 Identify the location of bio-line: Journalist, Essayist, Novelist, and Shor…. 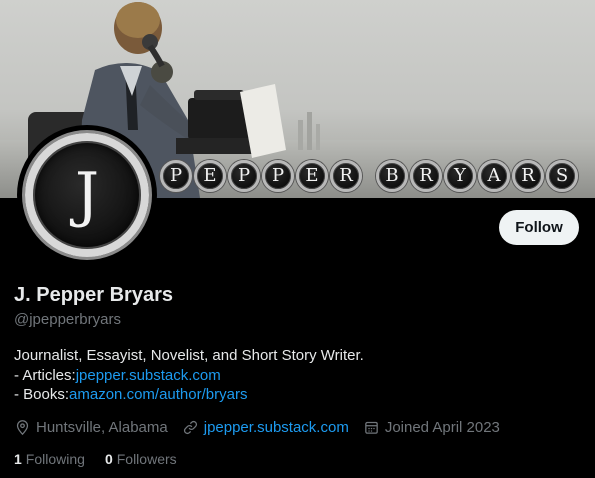
(189, 355).